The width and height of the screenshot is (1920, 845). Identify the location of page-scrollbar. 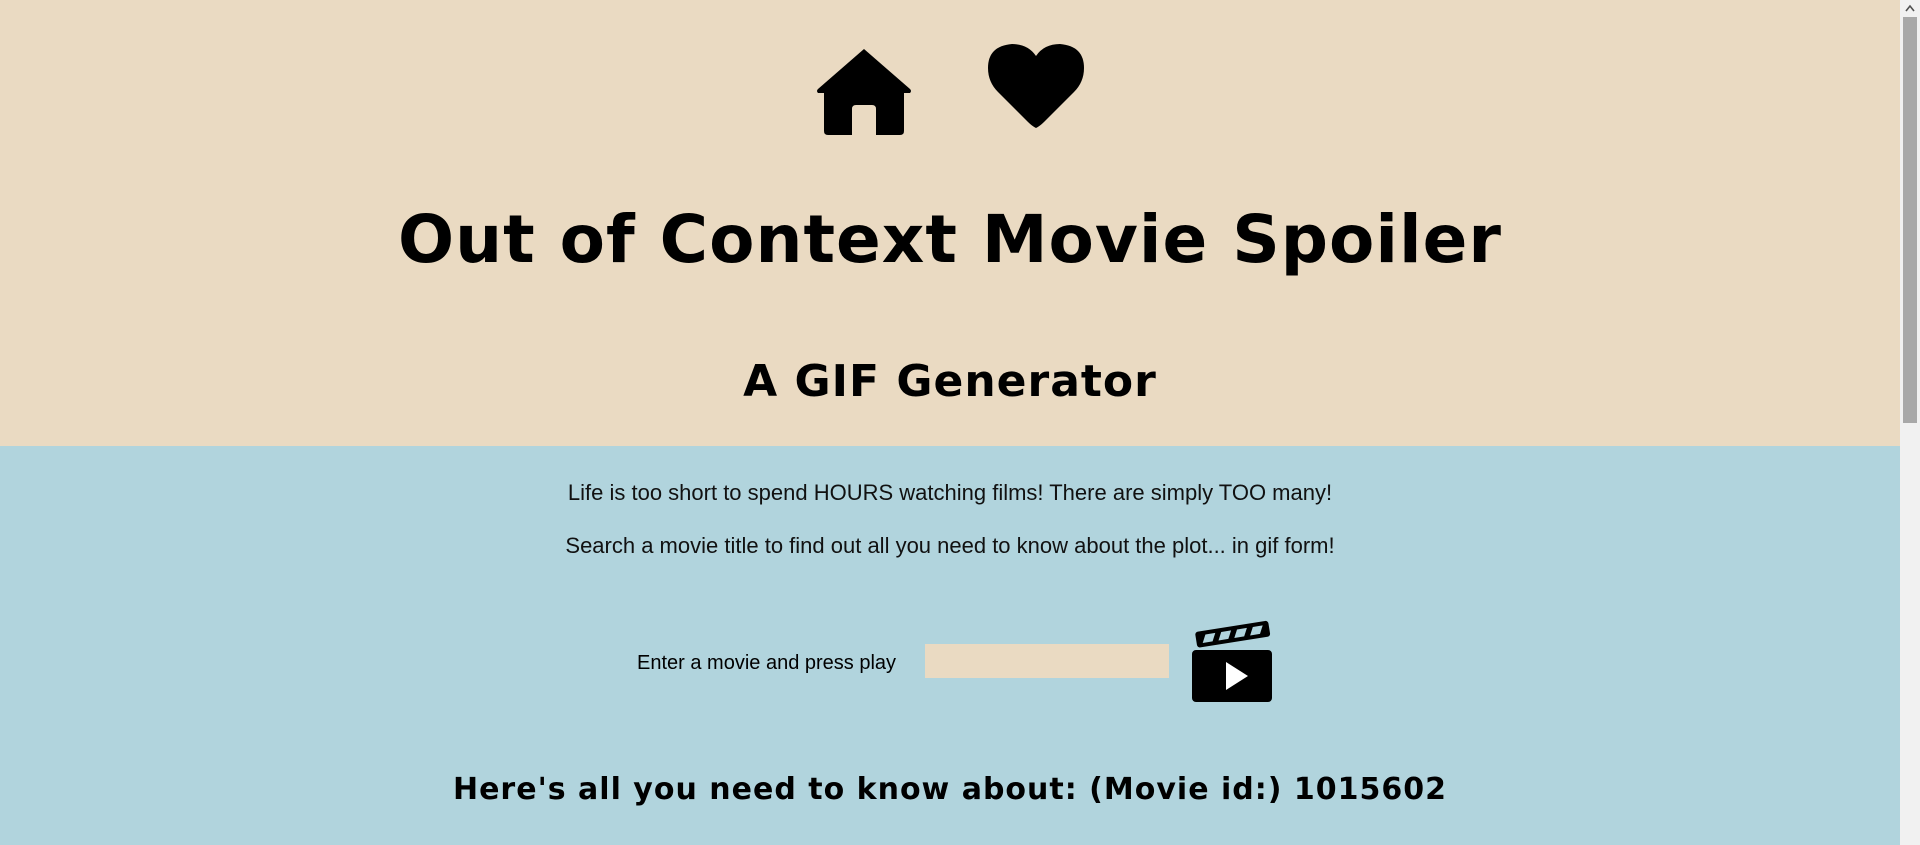
(1910, 422).